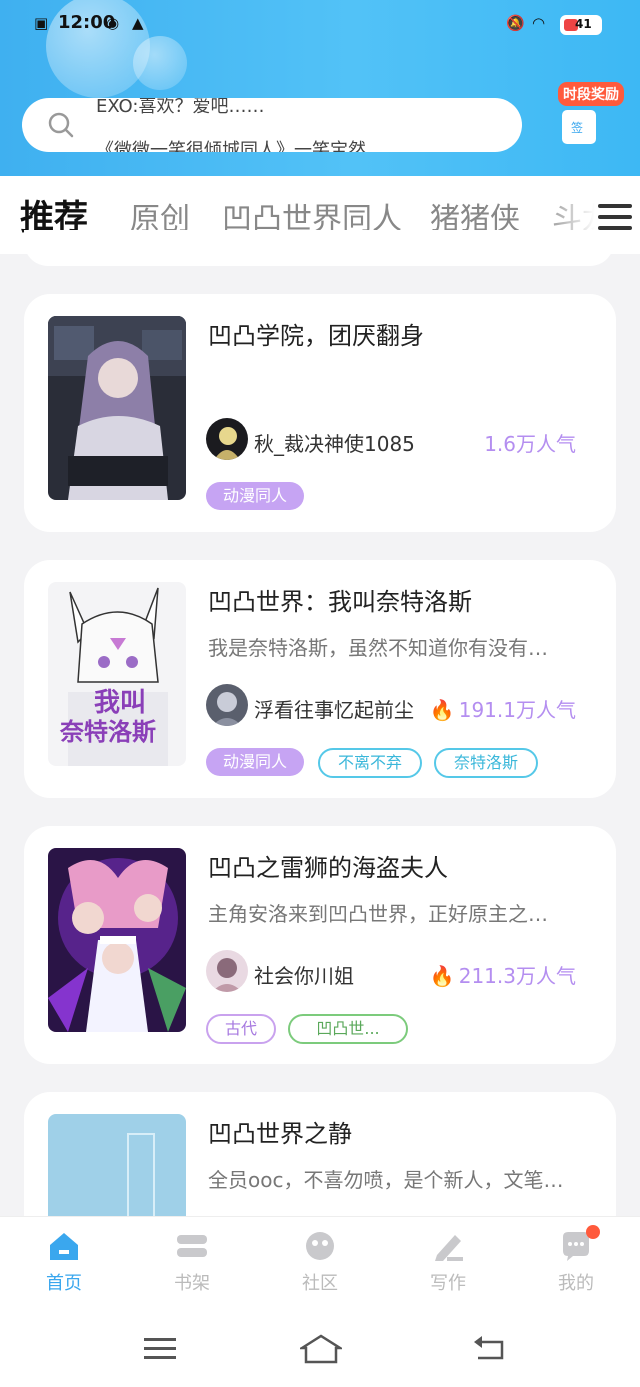 This screenshot has width=640, height=1387. What do you see at coordinates (192, 1246) in the screenshot?
I see `bookshelf-icon` at bounding box center [192, 1246].